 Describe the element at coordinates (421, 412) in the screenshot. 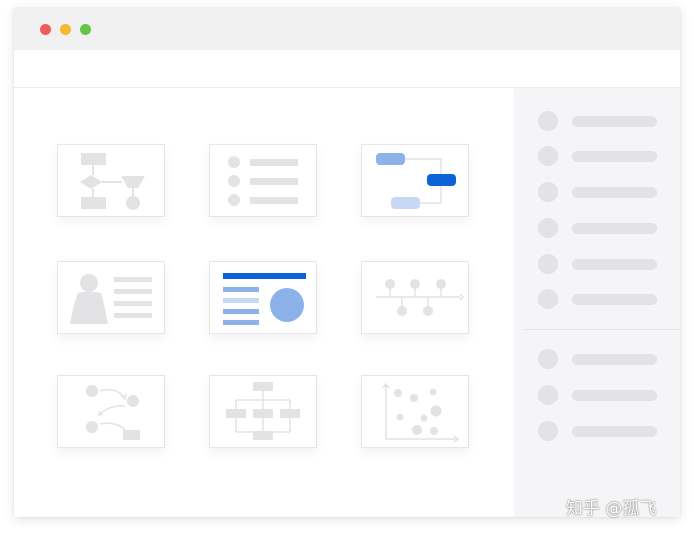

I see `scatter-plot-icon` at that location.